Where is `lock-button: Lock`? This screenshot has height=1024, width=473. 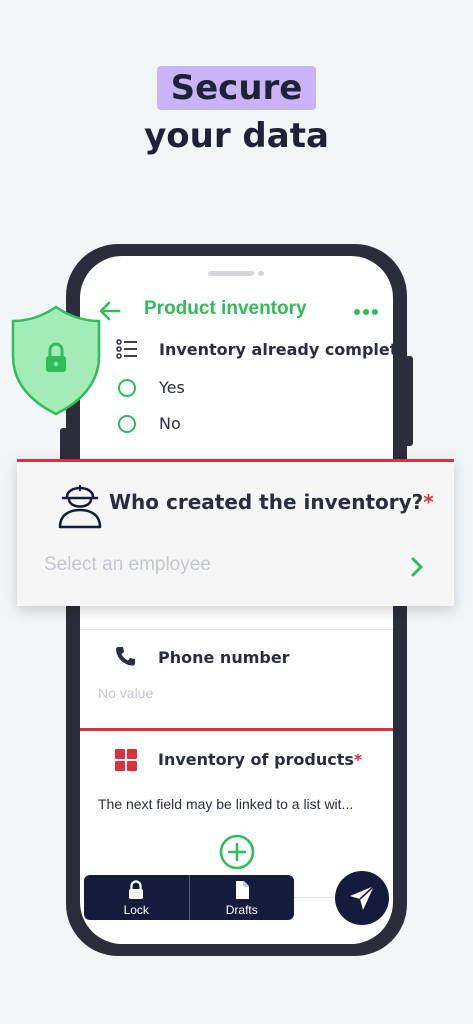
lock-button: Lock is located at coordinates (136, 897).